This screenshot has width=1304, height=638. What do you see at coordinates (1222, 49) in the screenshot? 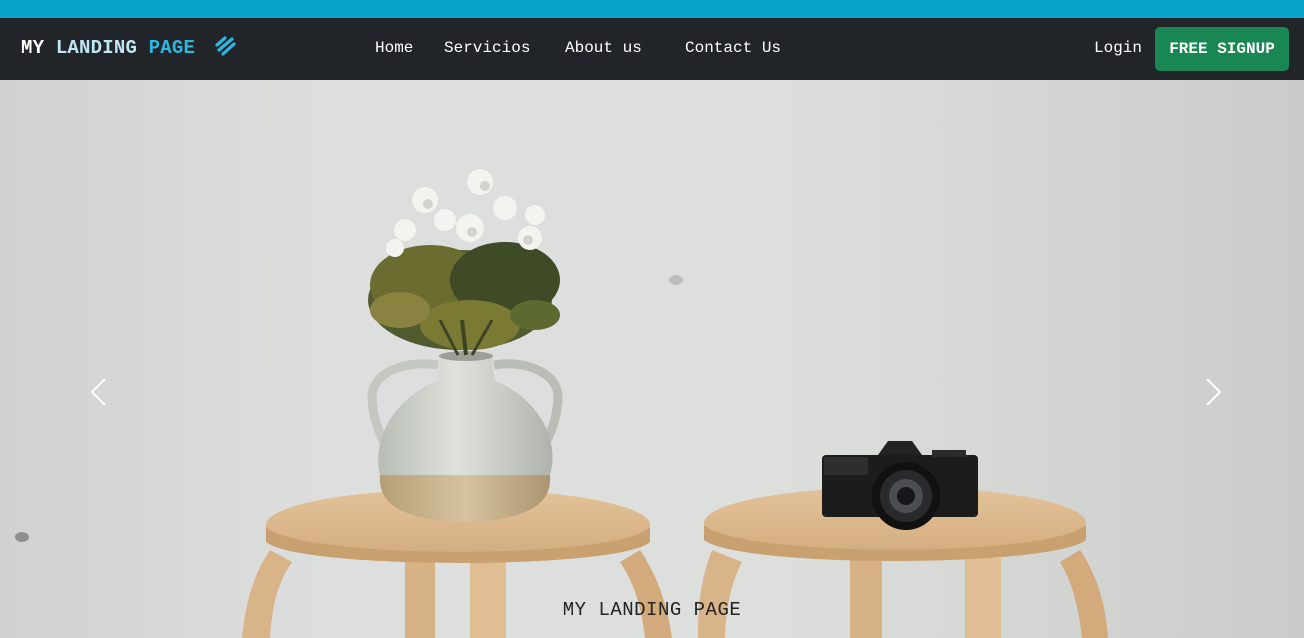
I see `free-signup-button: FREE SIGNUP` at bounding box center [1222, 49].